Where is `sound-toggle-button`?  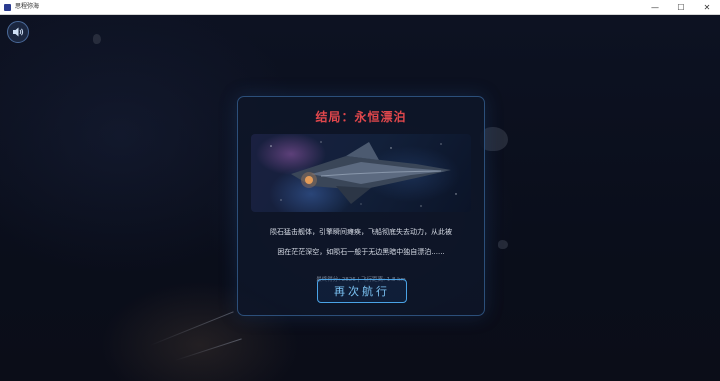 sound-toggle-button is located at coordinates (18, 32).